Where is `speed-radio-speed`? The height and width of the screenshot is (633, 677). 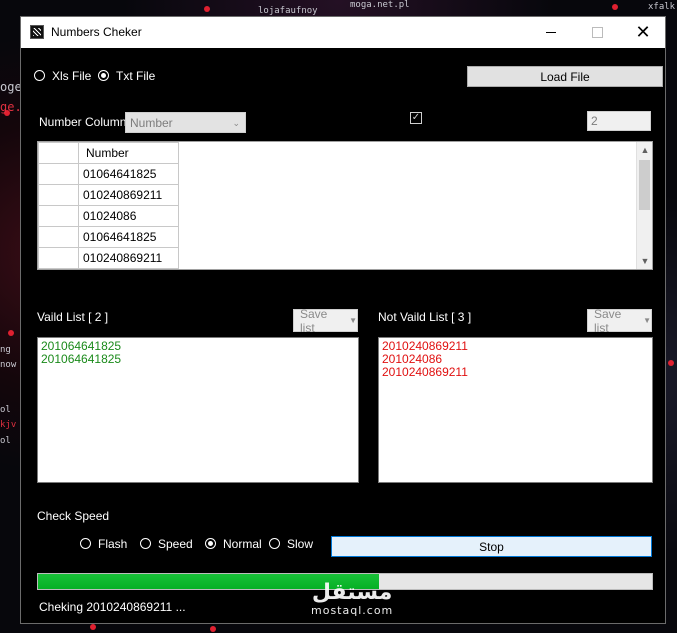 speed-radio-speed is located at coordinates (145, 543).